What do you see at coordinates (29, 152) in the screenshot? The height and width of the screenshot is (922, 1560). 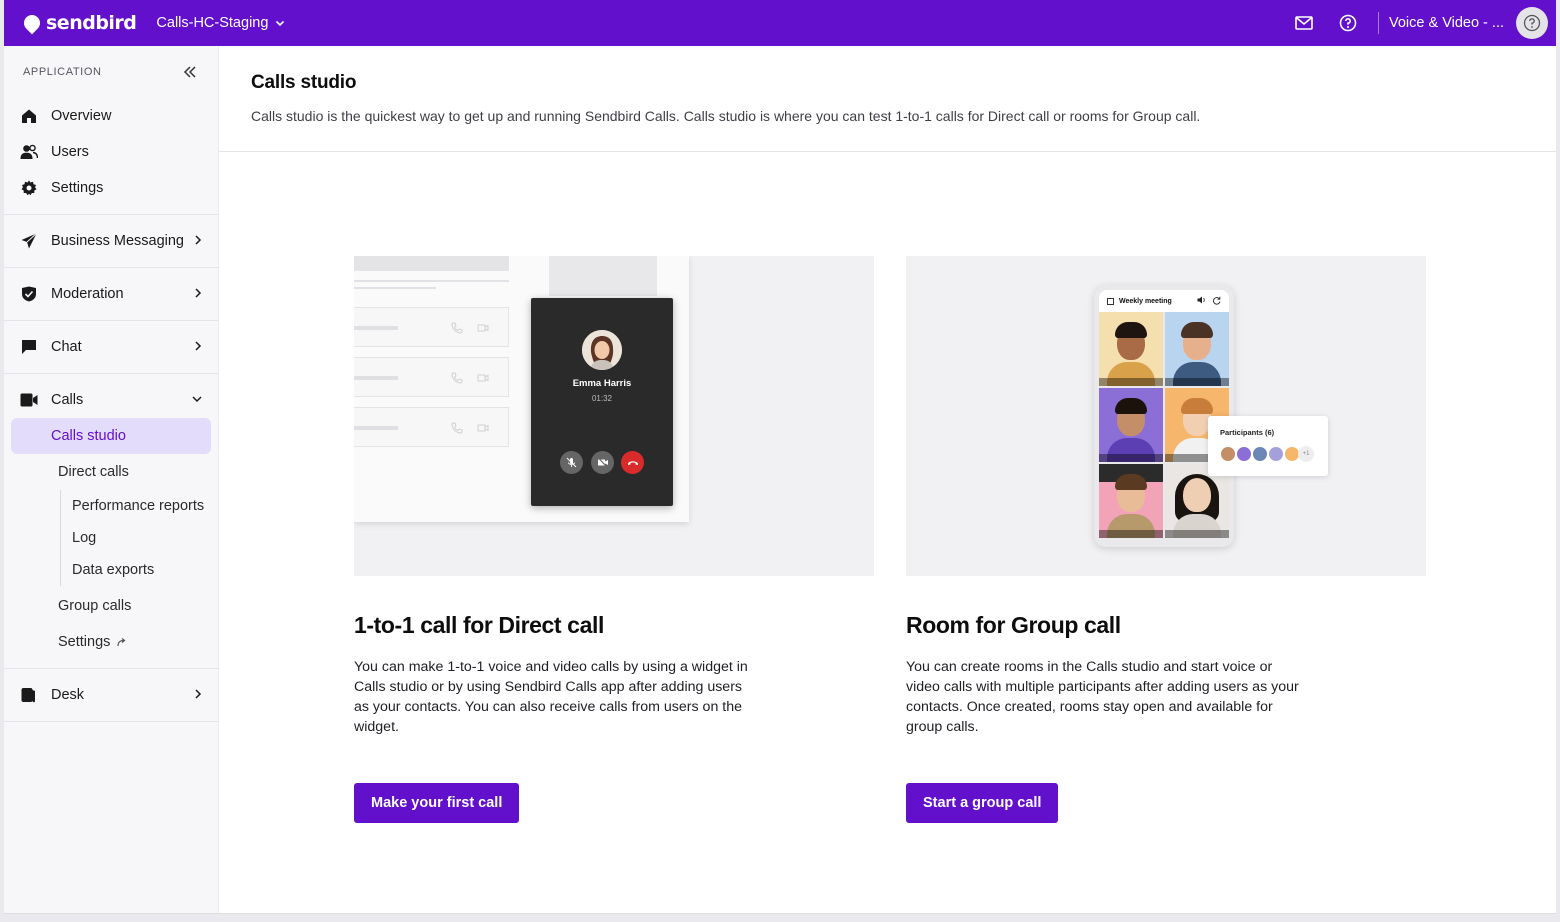 I see `users-icon` at bounding box center [29, 152].